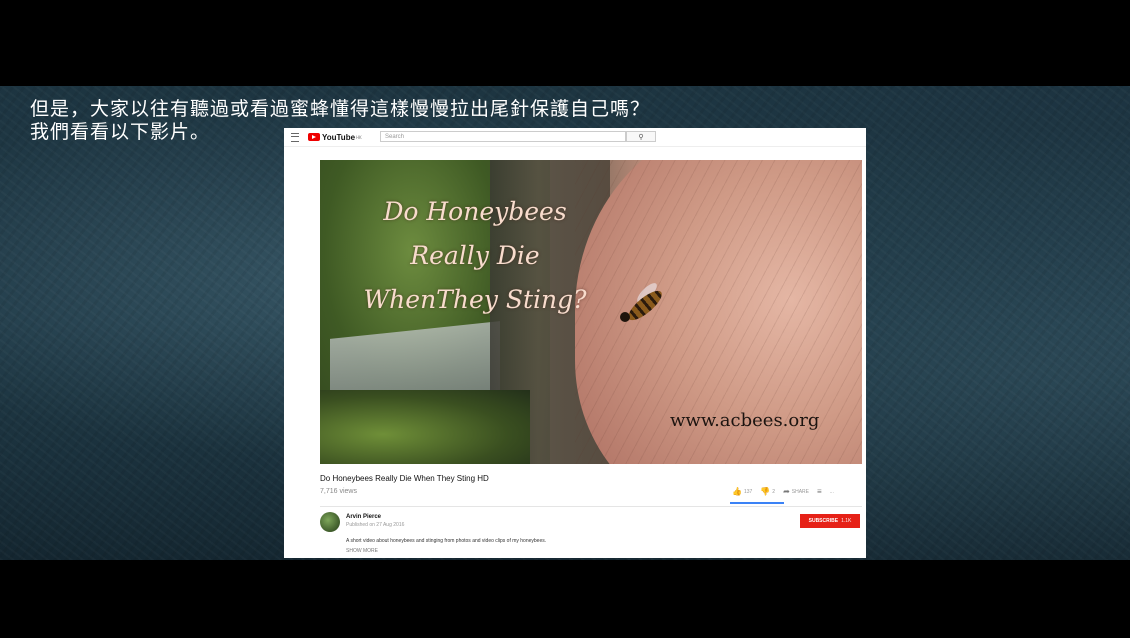 The height and width of the screenshot is (638, 1130). I want to click on add-to-button: ≡, so click(819, 491).